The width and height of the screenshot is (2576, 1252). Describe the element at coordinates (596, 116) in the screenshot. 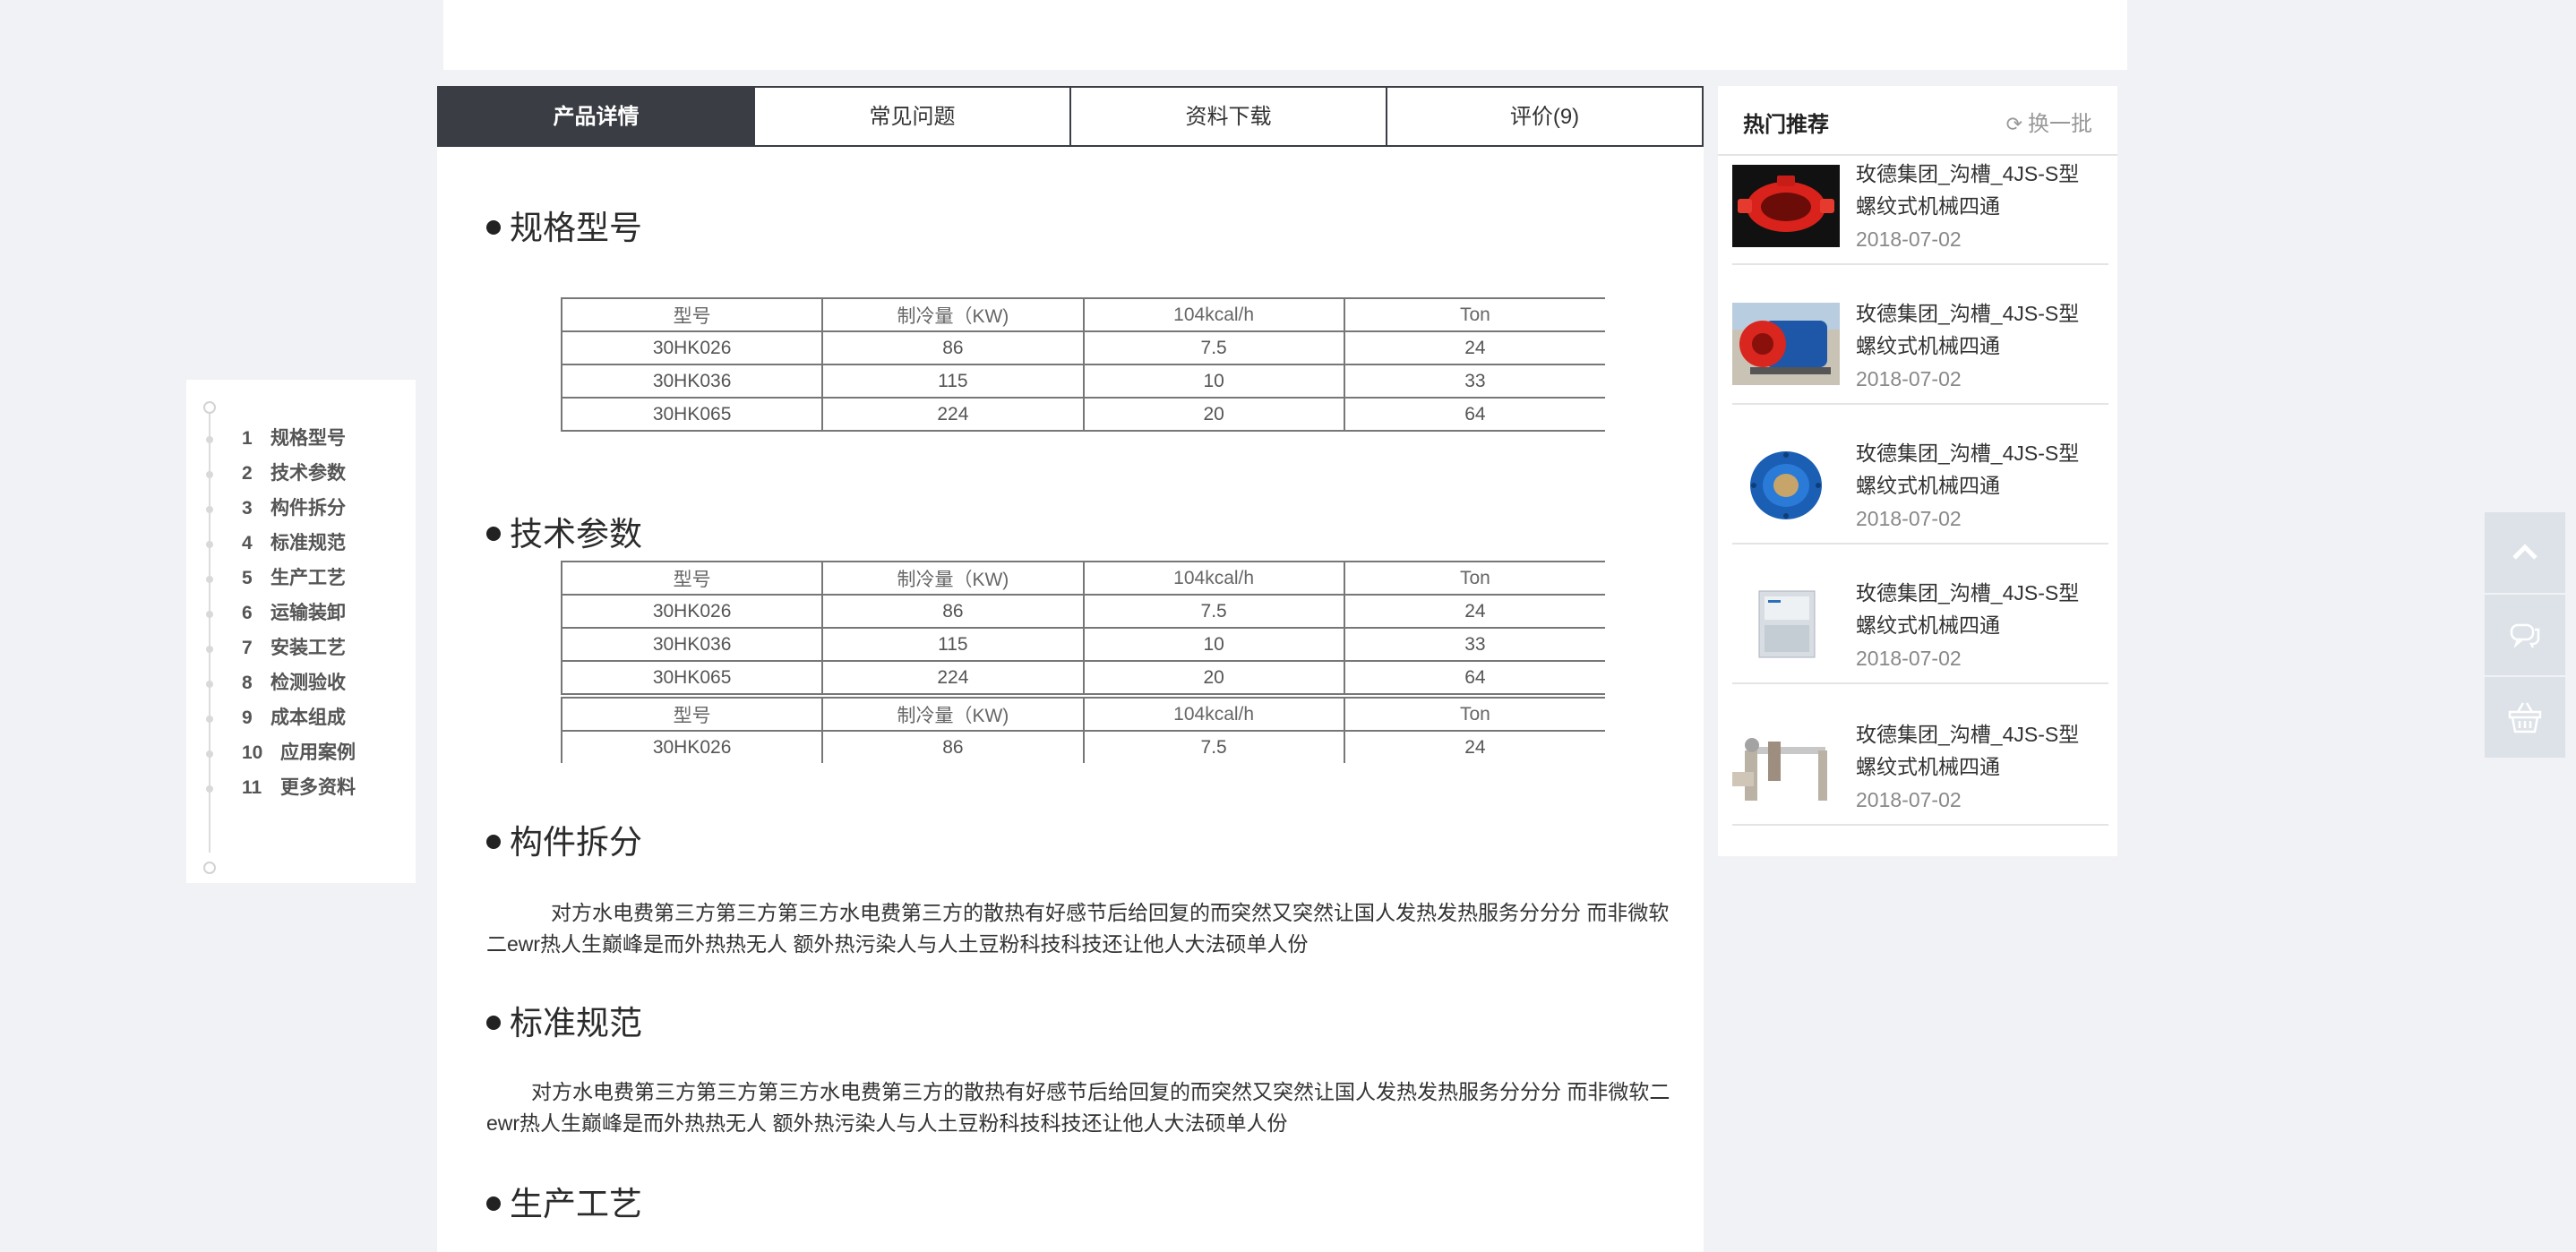

I see `tab-product-detail: 产品详情` at that location.